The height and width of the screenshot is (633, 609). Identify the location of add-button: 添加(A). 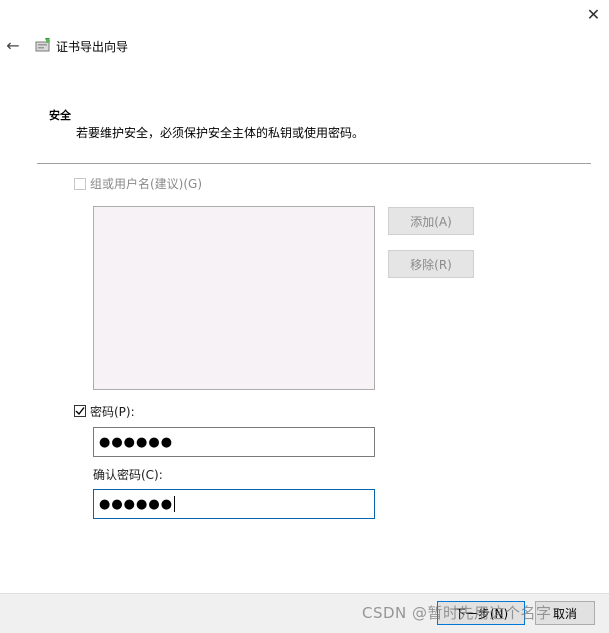
(431, 221).